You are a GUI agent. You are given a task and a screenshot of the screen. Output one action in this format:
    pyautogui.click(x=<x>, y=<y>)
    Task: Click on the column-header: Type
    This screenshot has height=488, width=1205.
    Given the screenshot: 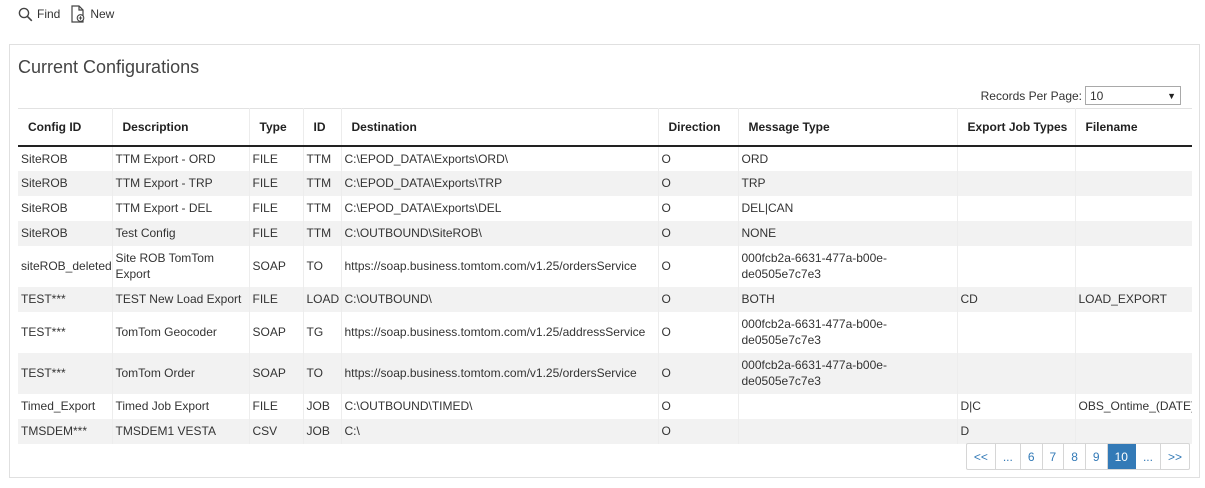 What is the action you would take?
    pyautogui.click(x=276, y=127)
    